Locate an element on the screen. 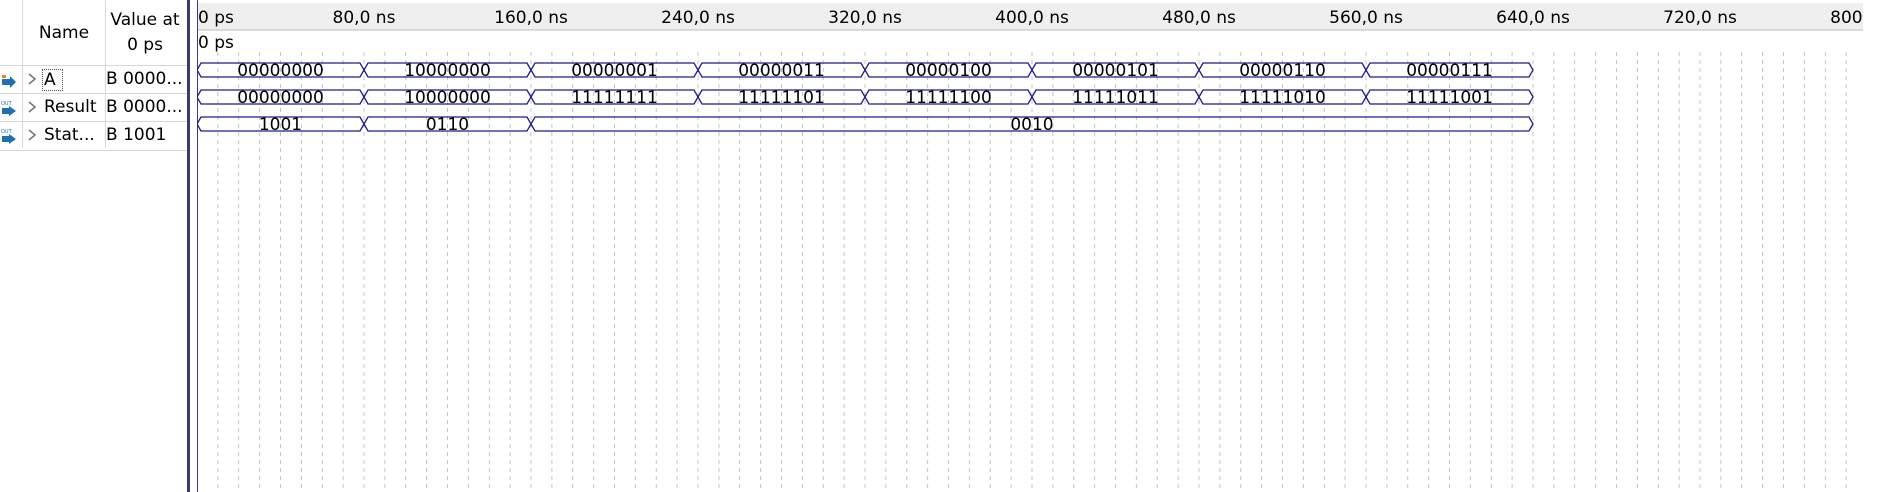  time-tick-label: 80,0 ns is located at coordinates (364, 18).